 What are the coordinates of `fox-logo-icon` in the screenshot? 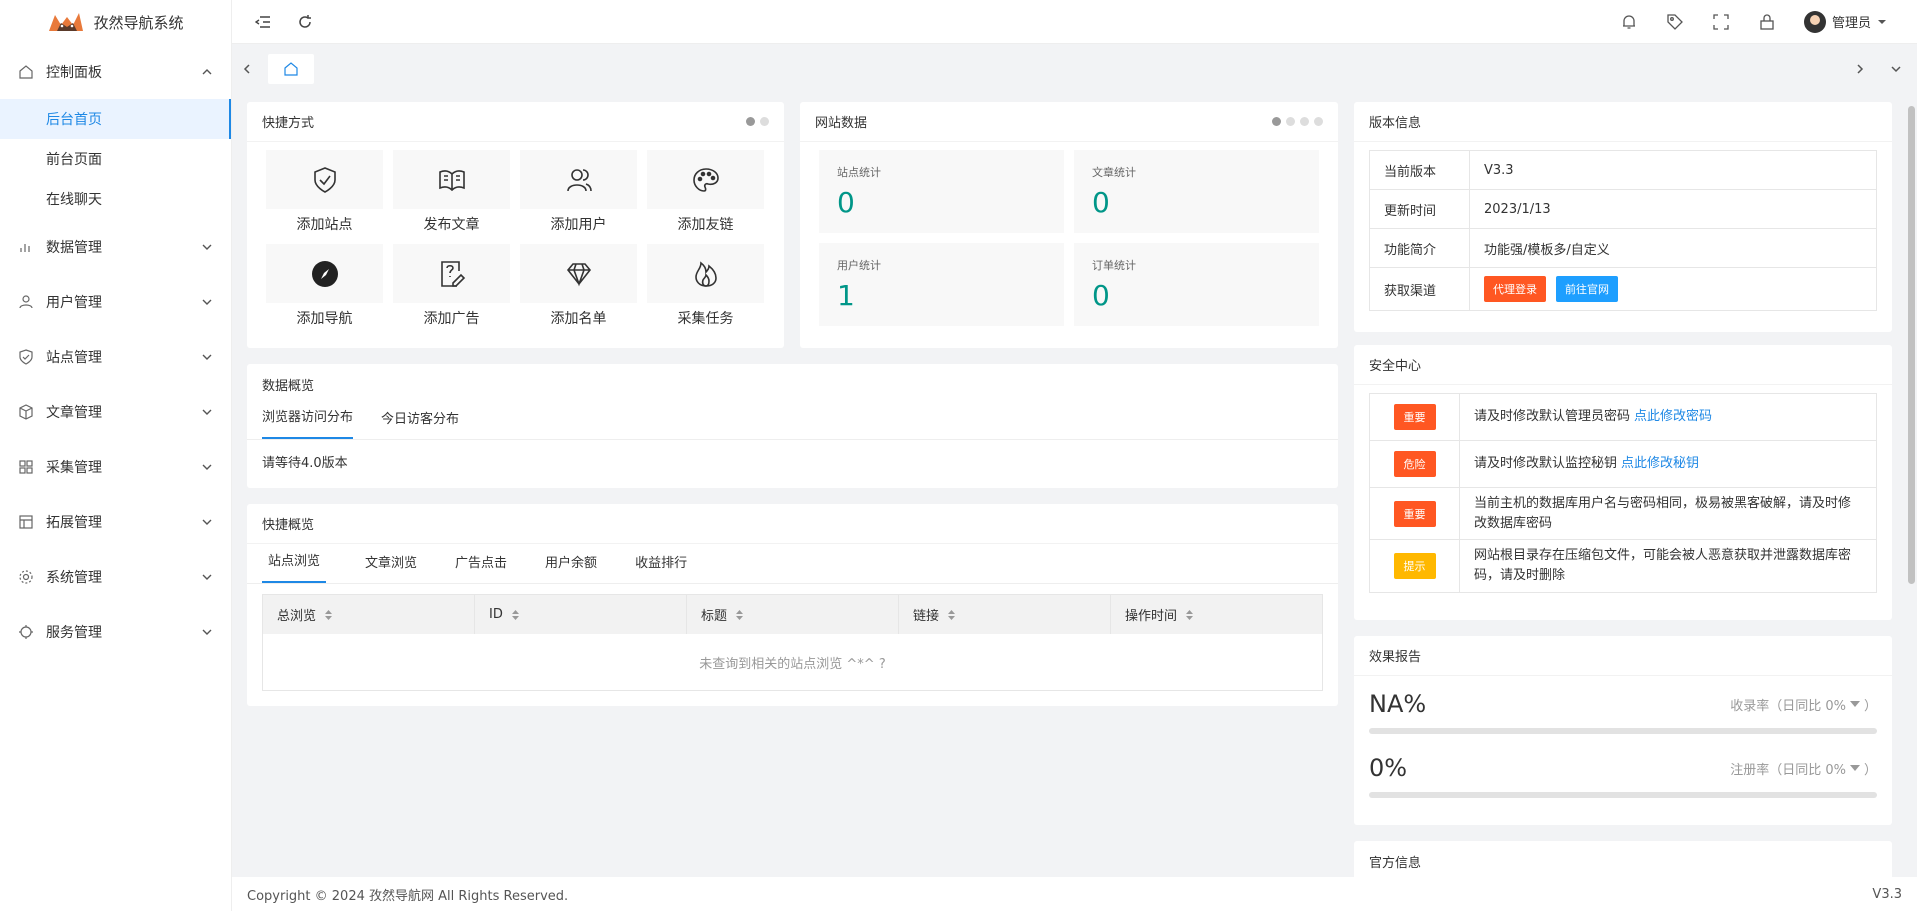 It's located at (66, 22).